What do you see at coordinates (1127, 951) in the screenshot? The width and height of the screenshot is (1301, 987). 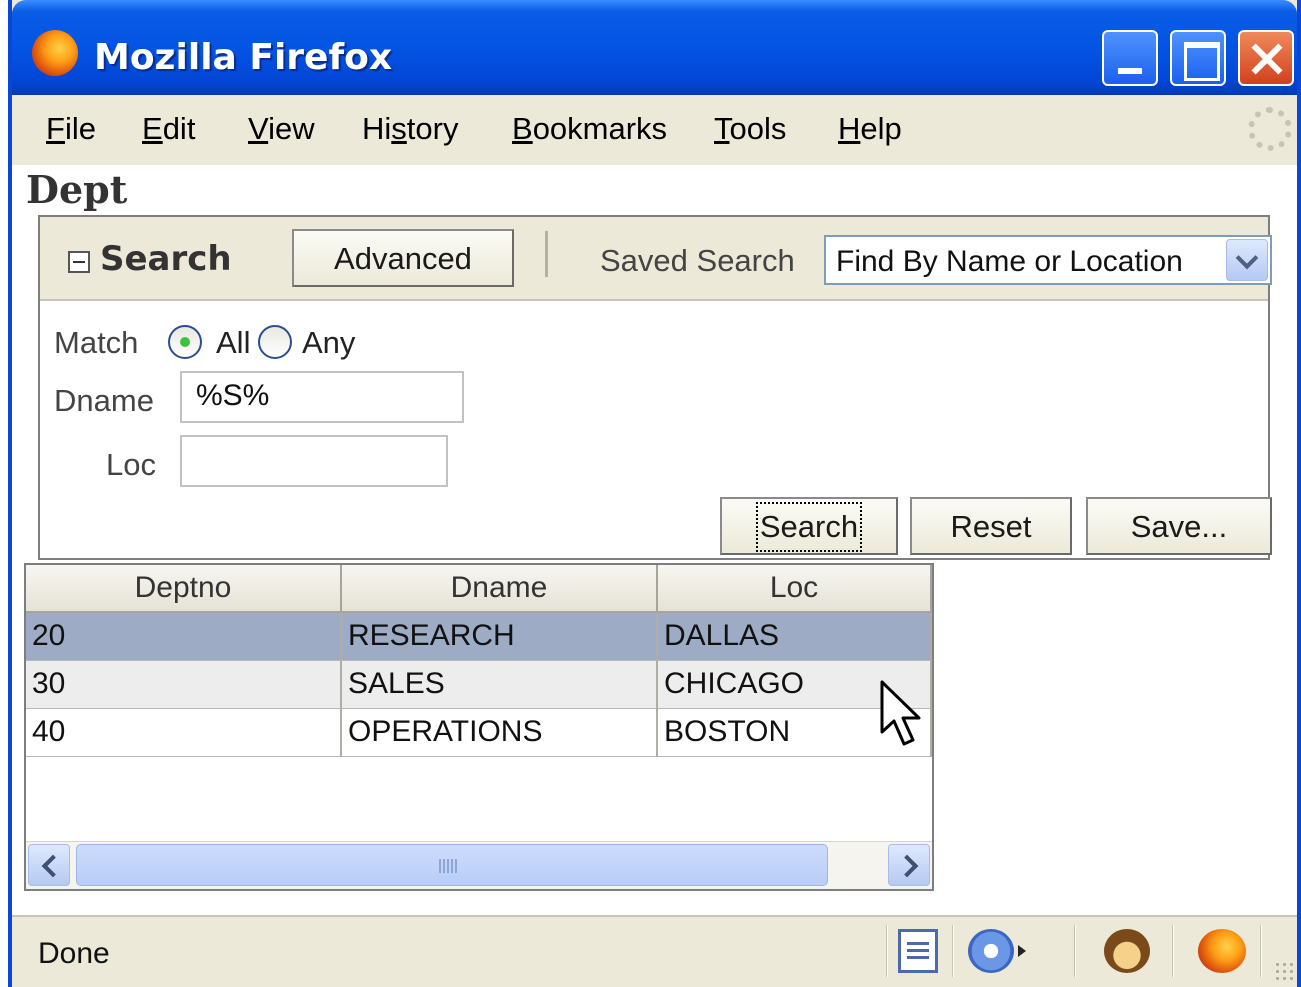 I see `greasemonkey-icon` at bounding box center [1127, 951].